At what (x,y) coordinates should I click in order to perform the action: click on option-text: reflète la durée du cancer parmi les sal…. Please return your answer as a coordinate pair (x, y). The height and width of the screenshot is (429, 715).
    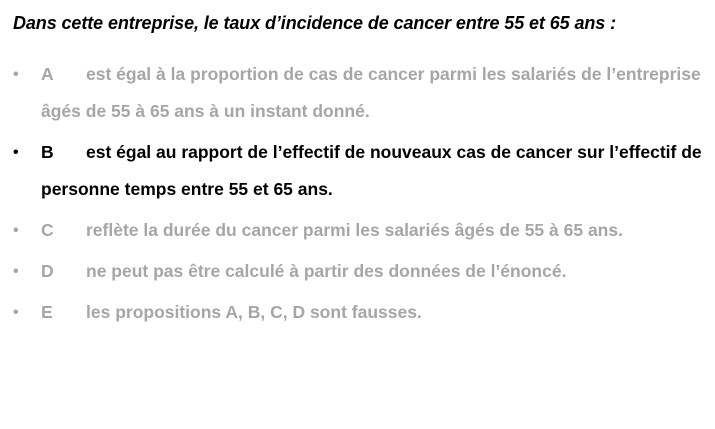
    Looking at the image, I should click on (354, 230).